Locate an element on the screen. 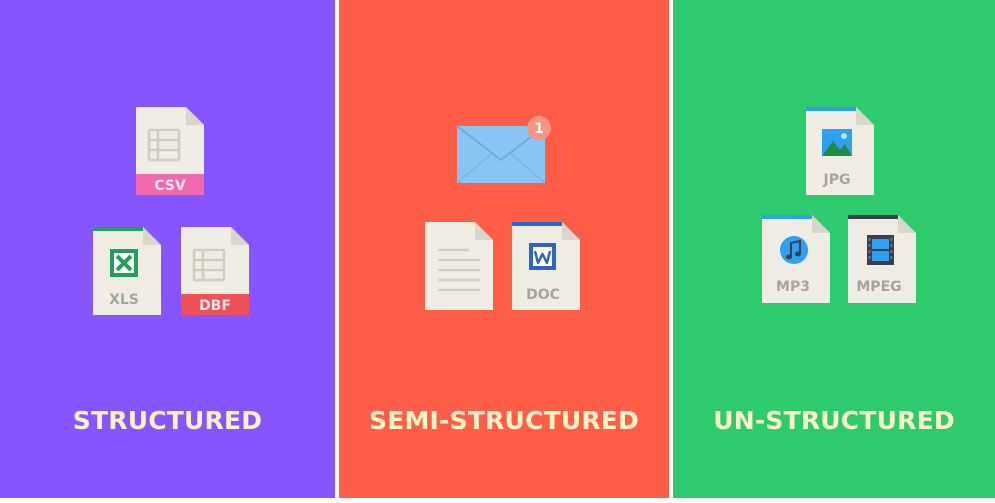 The height and width of the screenshot is (503, 995). dbf-label: DBF is located at coordinates (215, 306).